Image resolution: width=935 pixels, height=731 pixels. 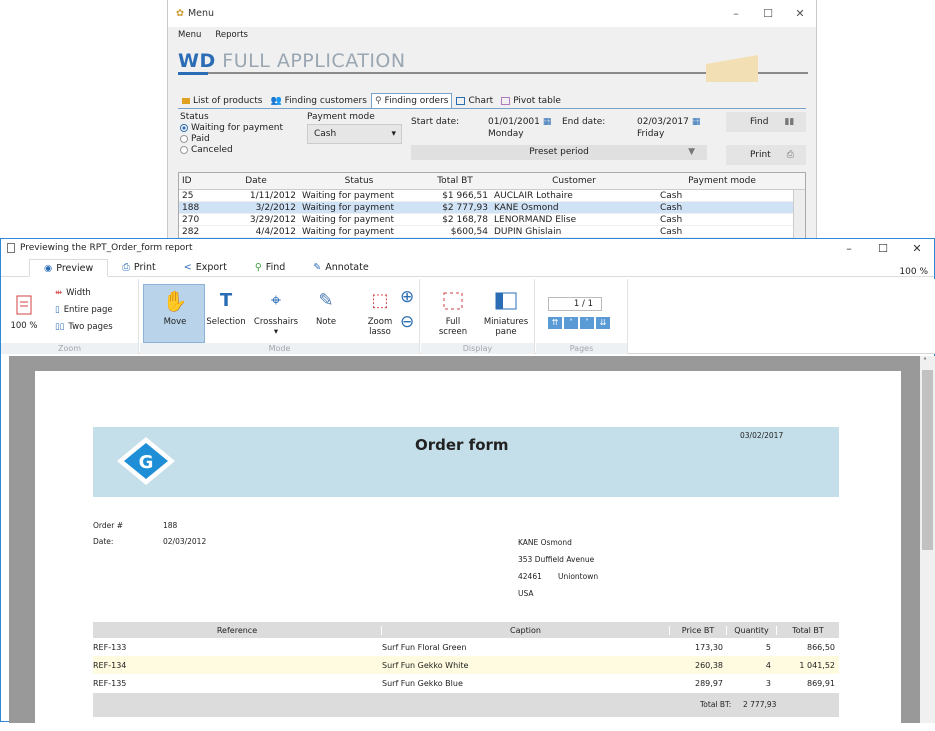 I want to click on tab-chart: Chart, so click(x=474, y=100).